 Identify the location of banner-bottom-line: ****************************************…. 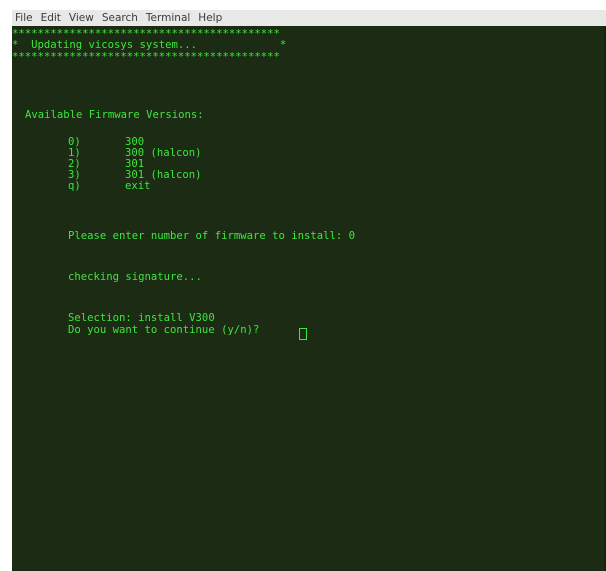
(146, 57).